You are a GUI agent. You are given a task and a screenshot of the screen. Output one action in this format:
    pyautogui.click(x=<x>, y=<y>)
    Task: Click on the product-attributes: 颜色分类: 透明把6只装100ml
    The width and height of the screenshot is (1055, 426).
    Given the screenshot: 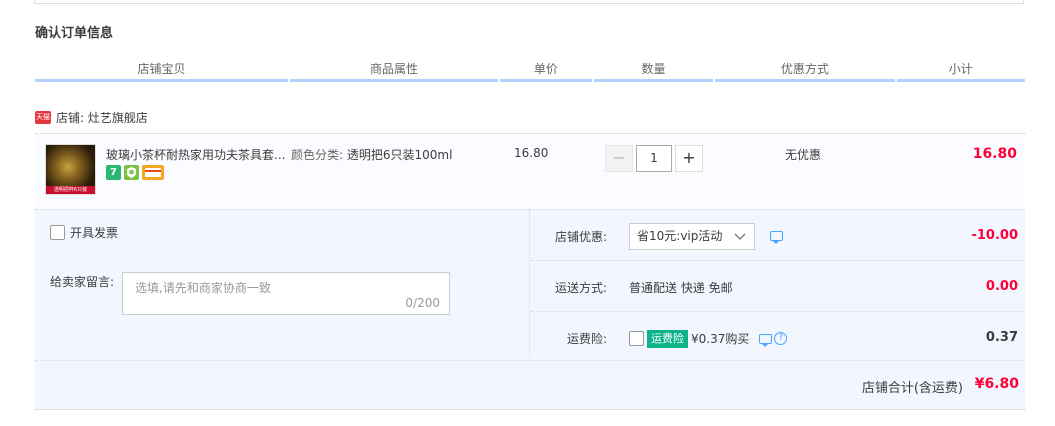 What is the action you would take?
    pyautogui.click(x=371, y=154)
    